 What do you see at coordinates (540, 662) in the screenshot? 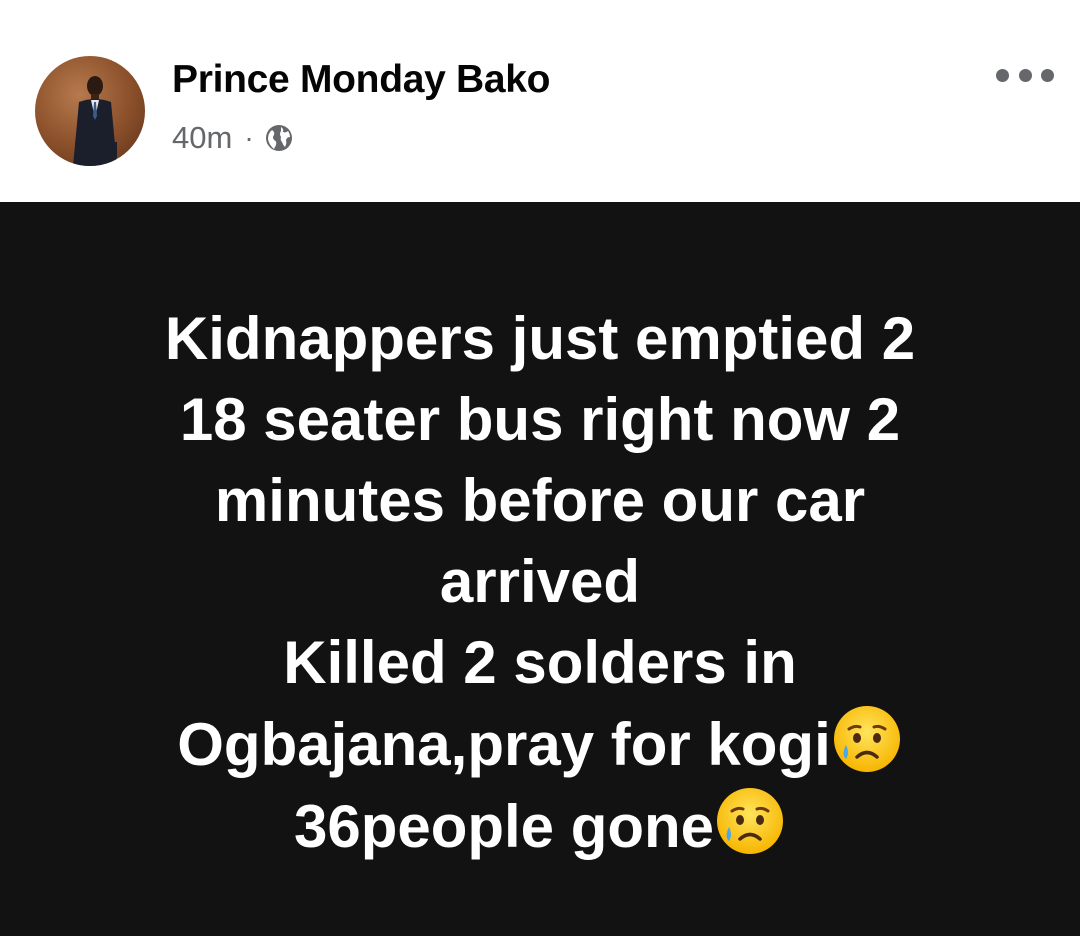
I see `post-line: Killed 2 solders in` at bounding box center [540, 662].